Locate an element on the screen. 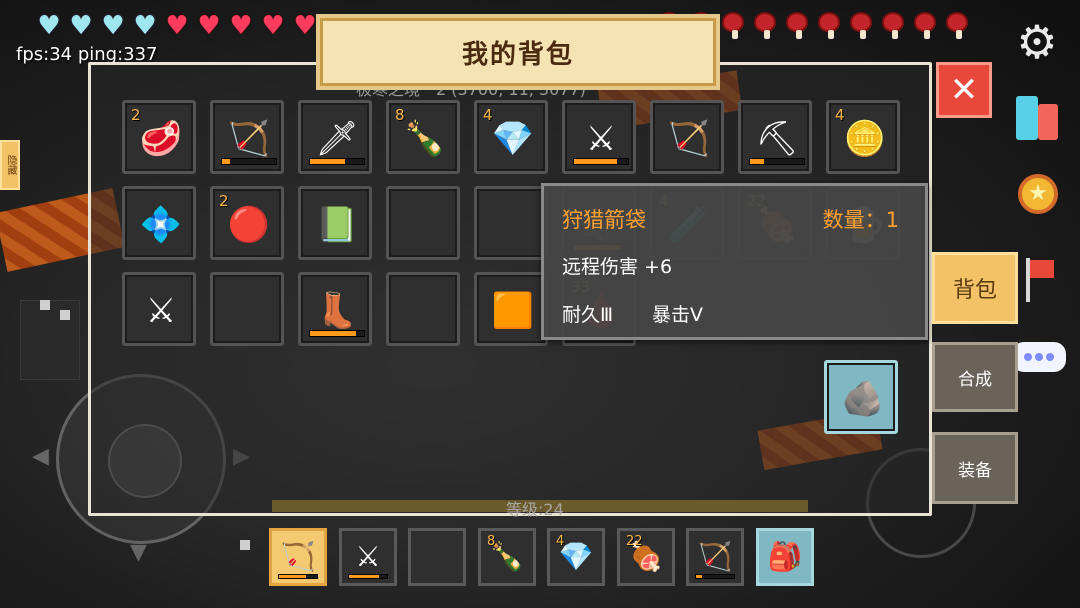 The width and height of the screenshot is (1080, 608). tooltip-enchant-crit: 暴击Ⅴ is located at coordinates (677, 315).